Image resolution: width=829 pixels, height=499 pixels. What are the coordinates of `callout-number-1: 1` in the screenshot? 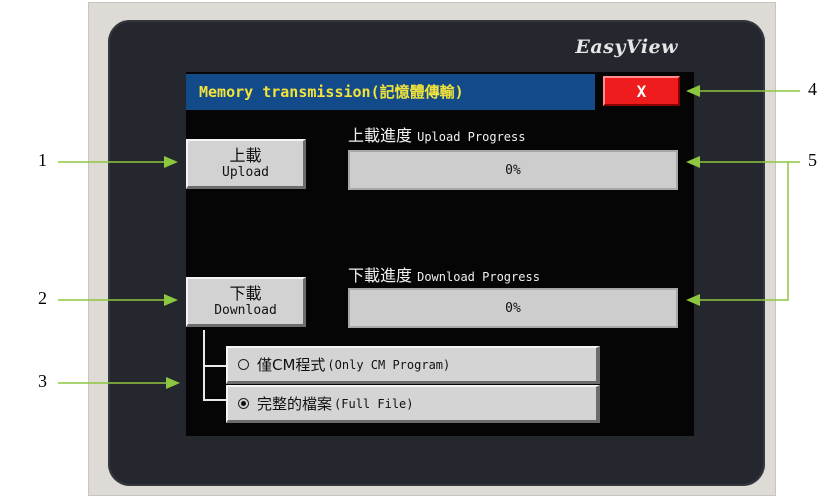 It's located at (42, 160).